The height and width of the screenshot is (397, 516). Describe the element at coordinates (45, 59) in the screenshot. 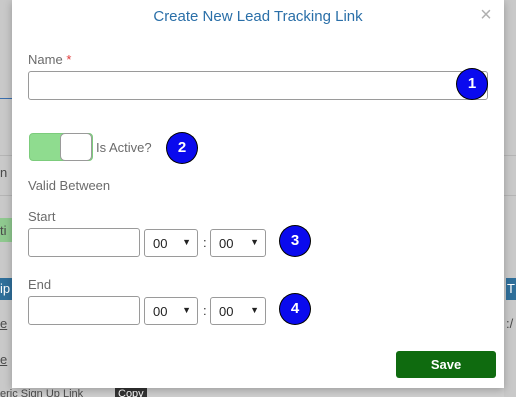

I see `name-label-text: Name` at that location.